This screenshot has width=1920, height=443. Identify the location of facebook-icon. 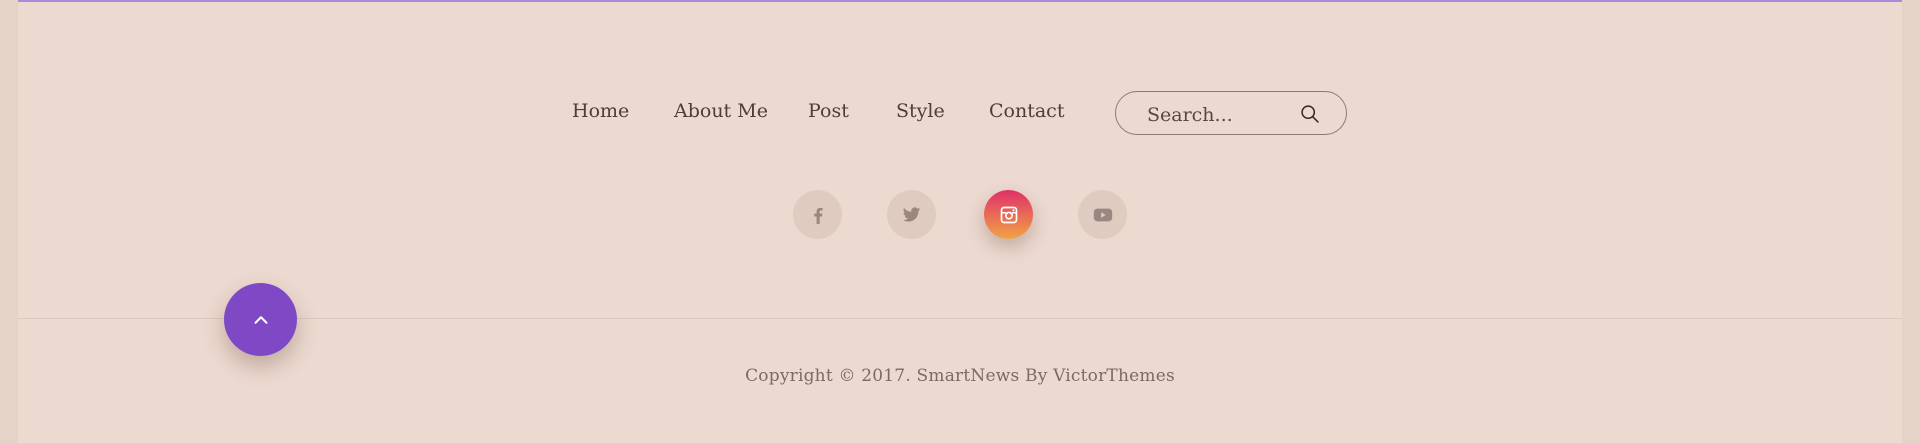
(818, 215).